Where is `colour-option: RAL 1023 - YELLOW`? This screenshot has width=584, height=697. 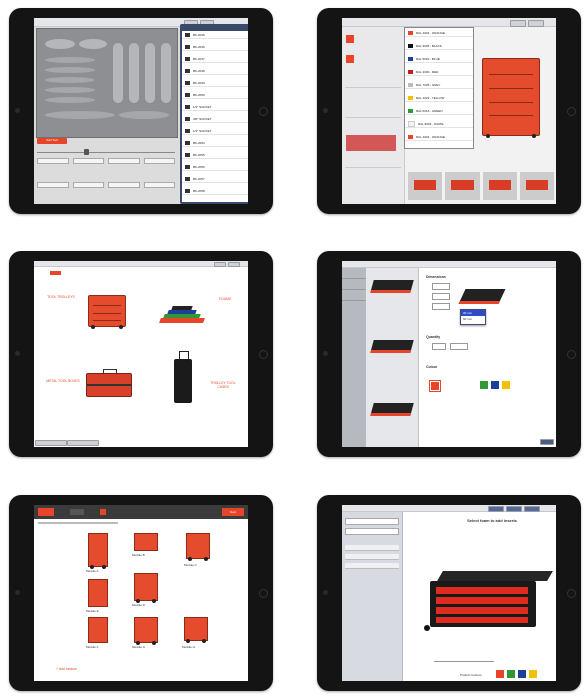 colour-option: RAL 1023 - YELLOW is located at coordinates (439, 98).